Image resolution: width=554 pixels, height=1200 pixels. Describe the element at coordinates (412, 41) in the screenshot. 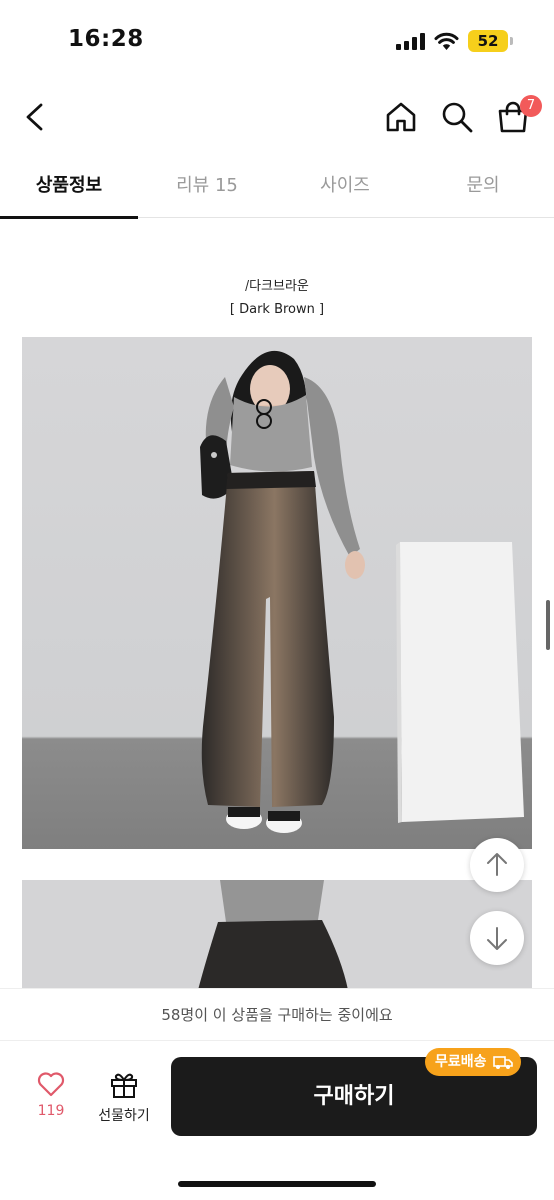

I see `cellular-signal-icon` at that location.